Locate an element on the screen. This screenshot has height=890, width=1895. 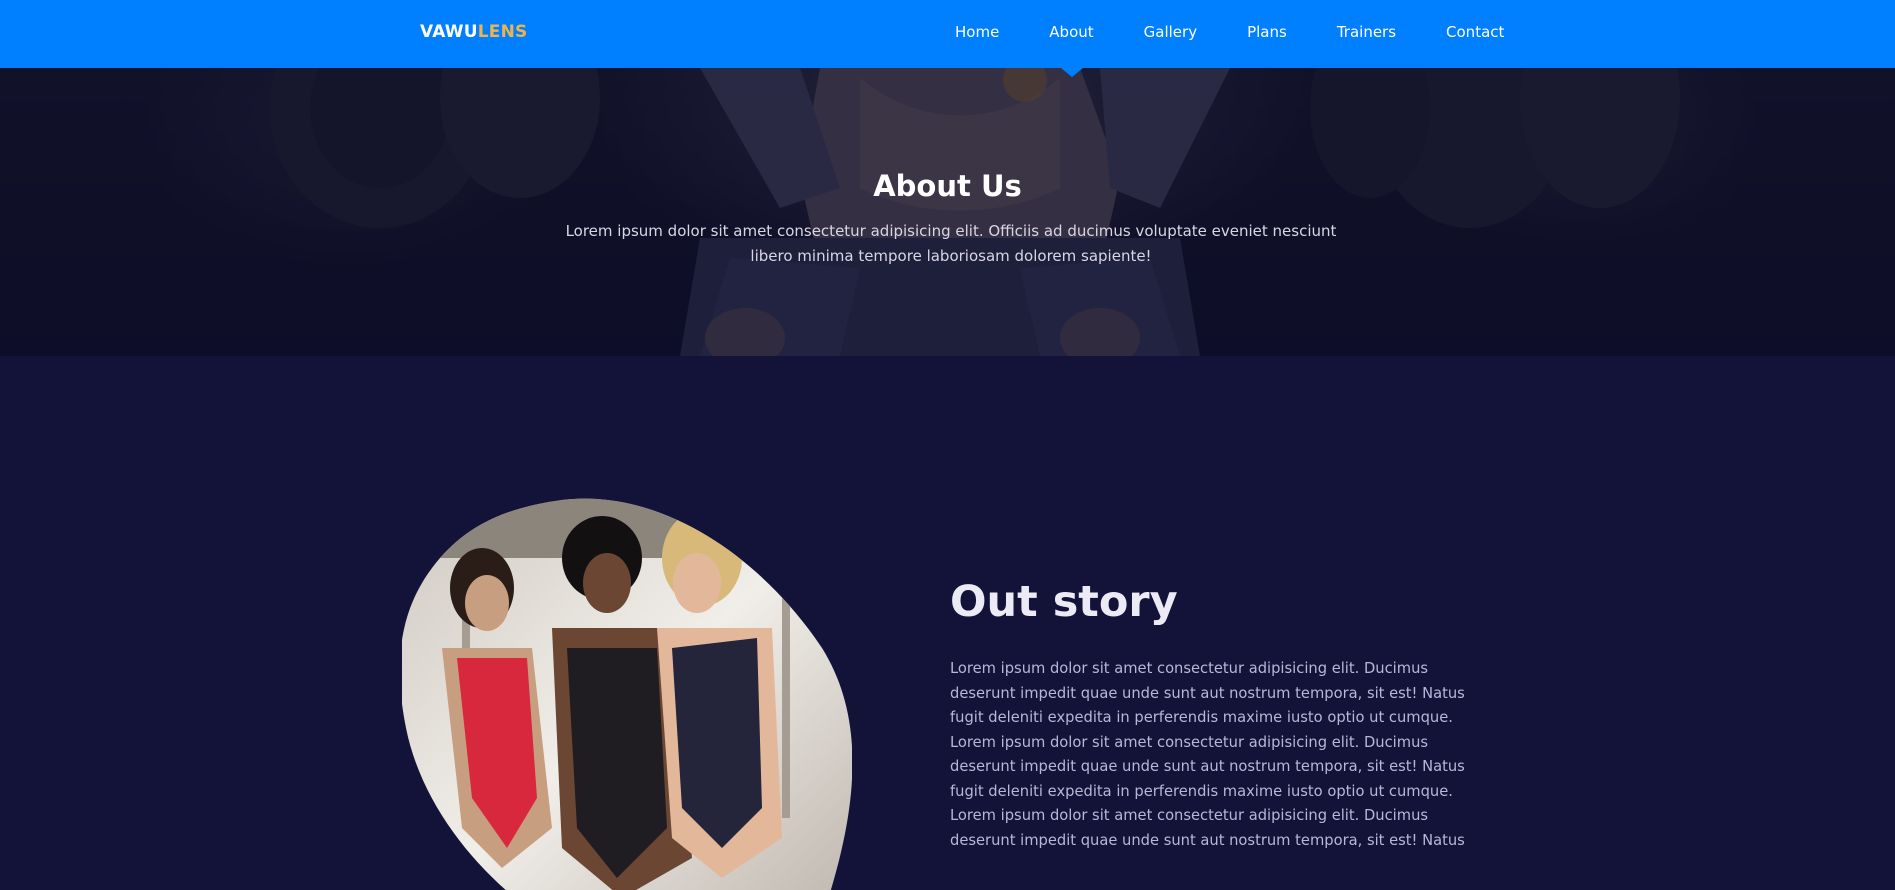
nav-link-trainers: Trainers is located at coordinates (1366, 32).